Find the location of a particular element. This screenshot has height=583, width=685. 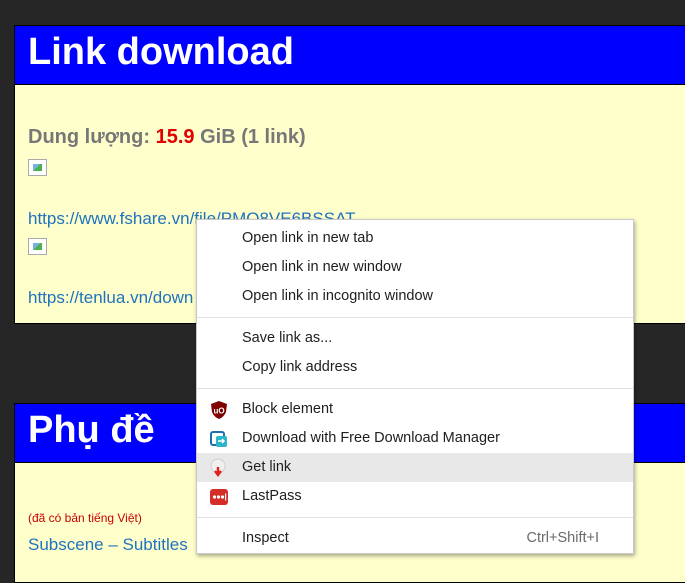

file-size-line: Dung lượng: 15.9 GiB (1 link) is located at coordinates (167, 137).